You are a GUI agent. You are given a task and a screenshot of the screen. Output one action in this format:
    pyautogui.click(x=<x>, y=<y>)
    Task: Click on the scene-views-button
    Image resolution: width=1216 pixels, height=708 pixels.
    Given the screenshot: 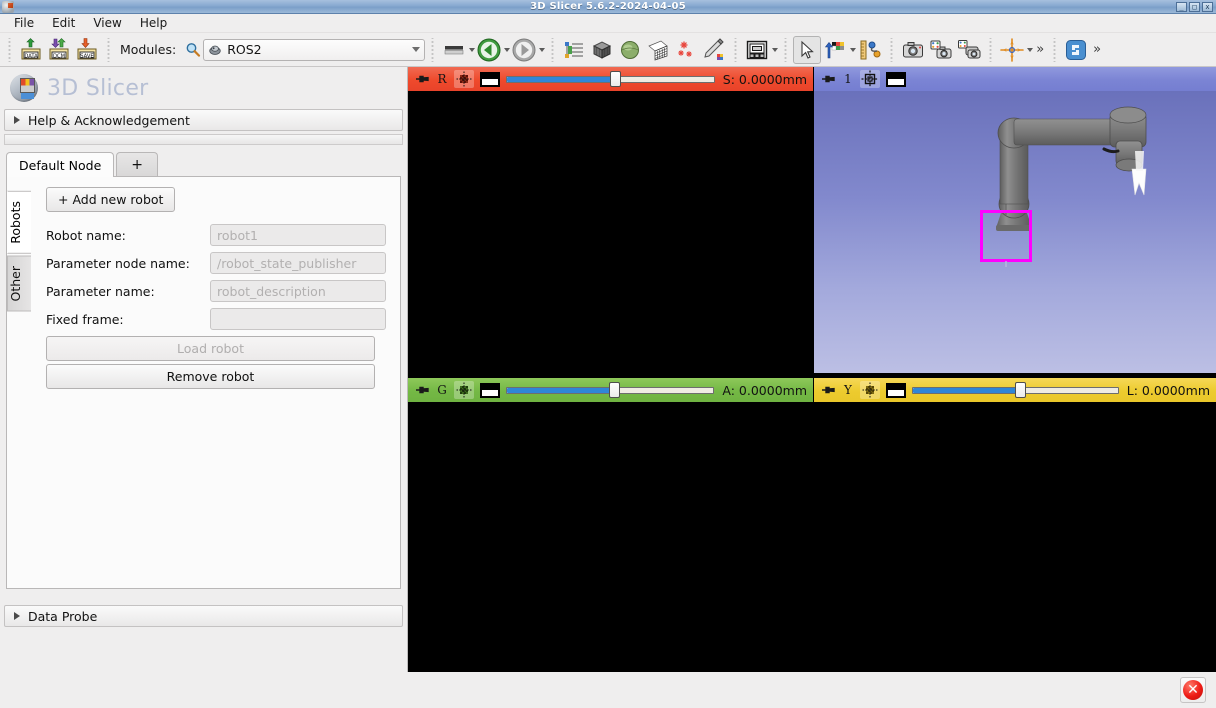 What is the action you would take?
    pyautogui.click(x=941, y=50)
    